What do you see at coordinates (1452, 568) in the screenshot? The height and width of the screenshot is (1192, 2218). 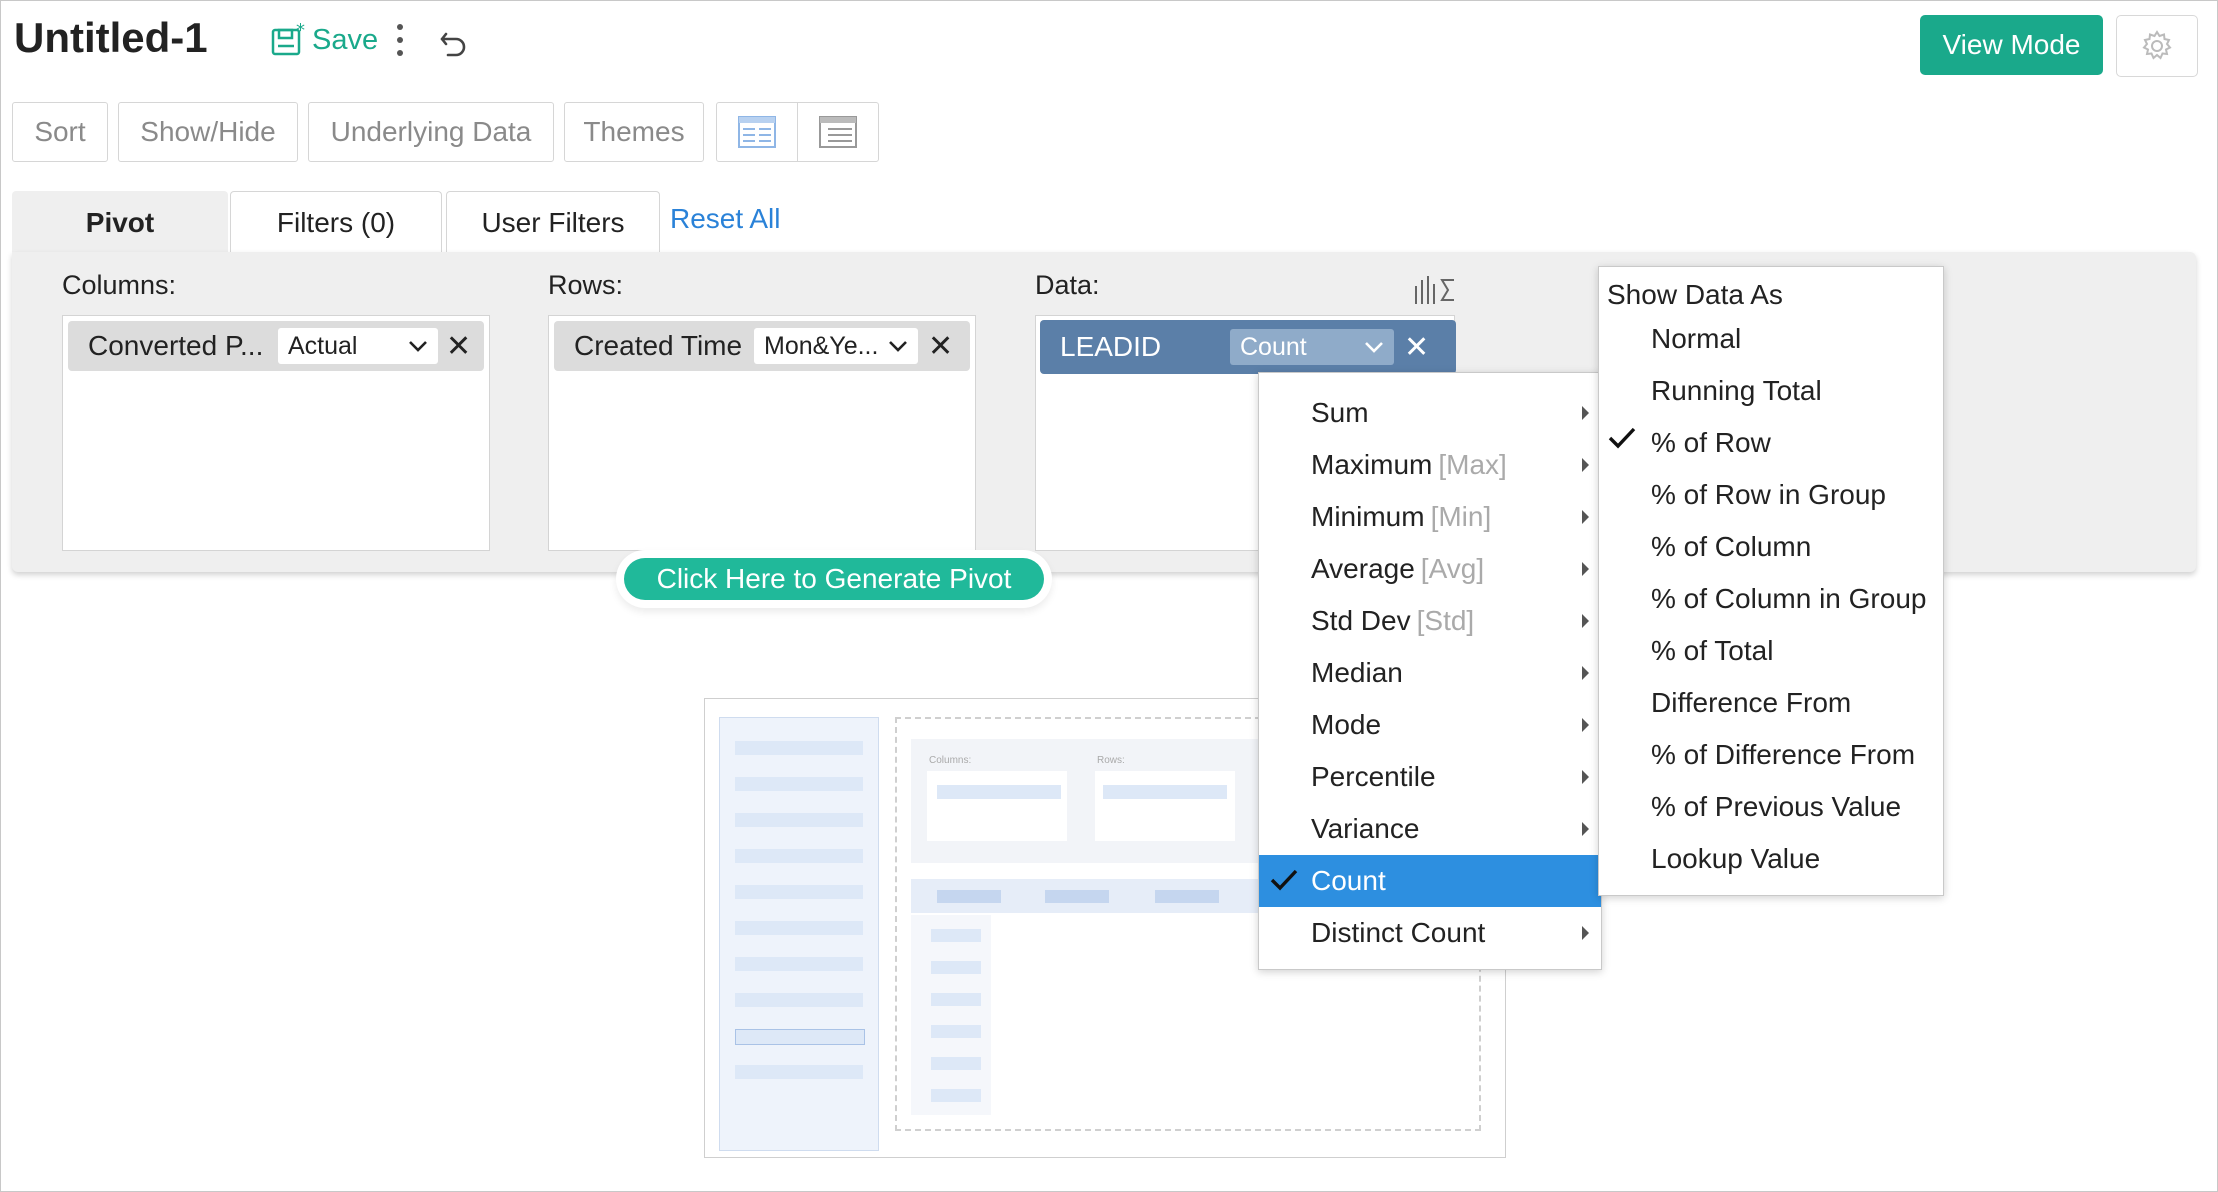 I see `menu-item-hint: [Avg]` at bounding box center [1452, 568].